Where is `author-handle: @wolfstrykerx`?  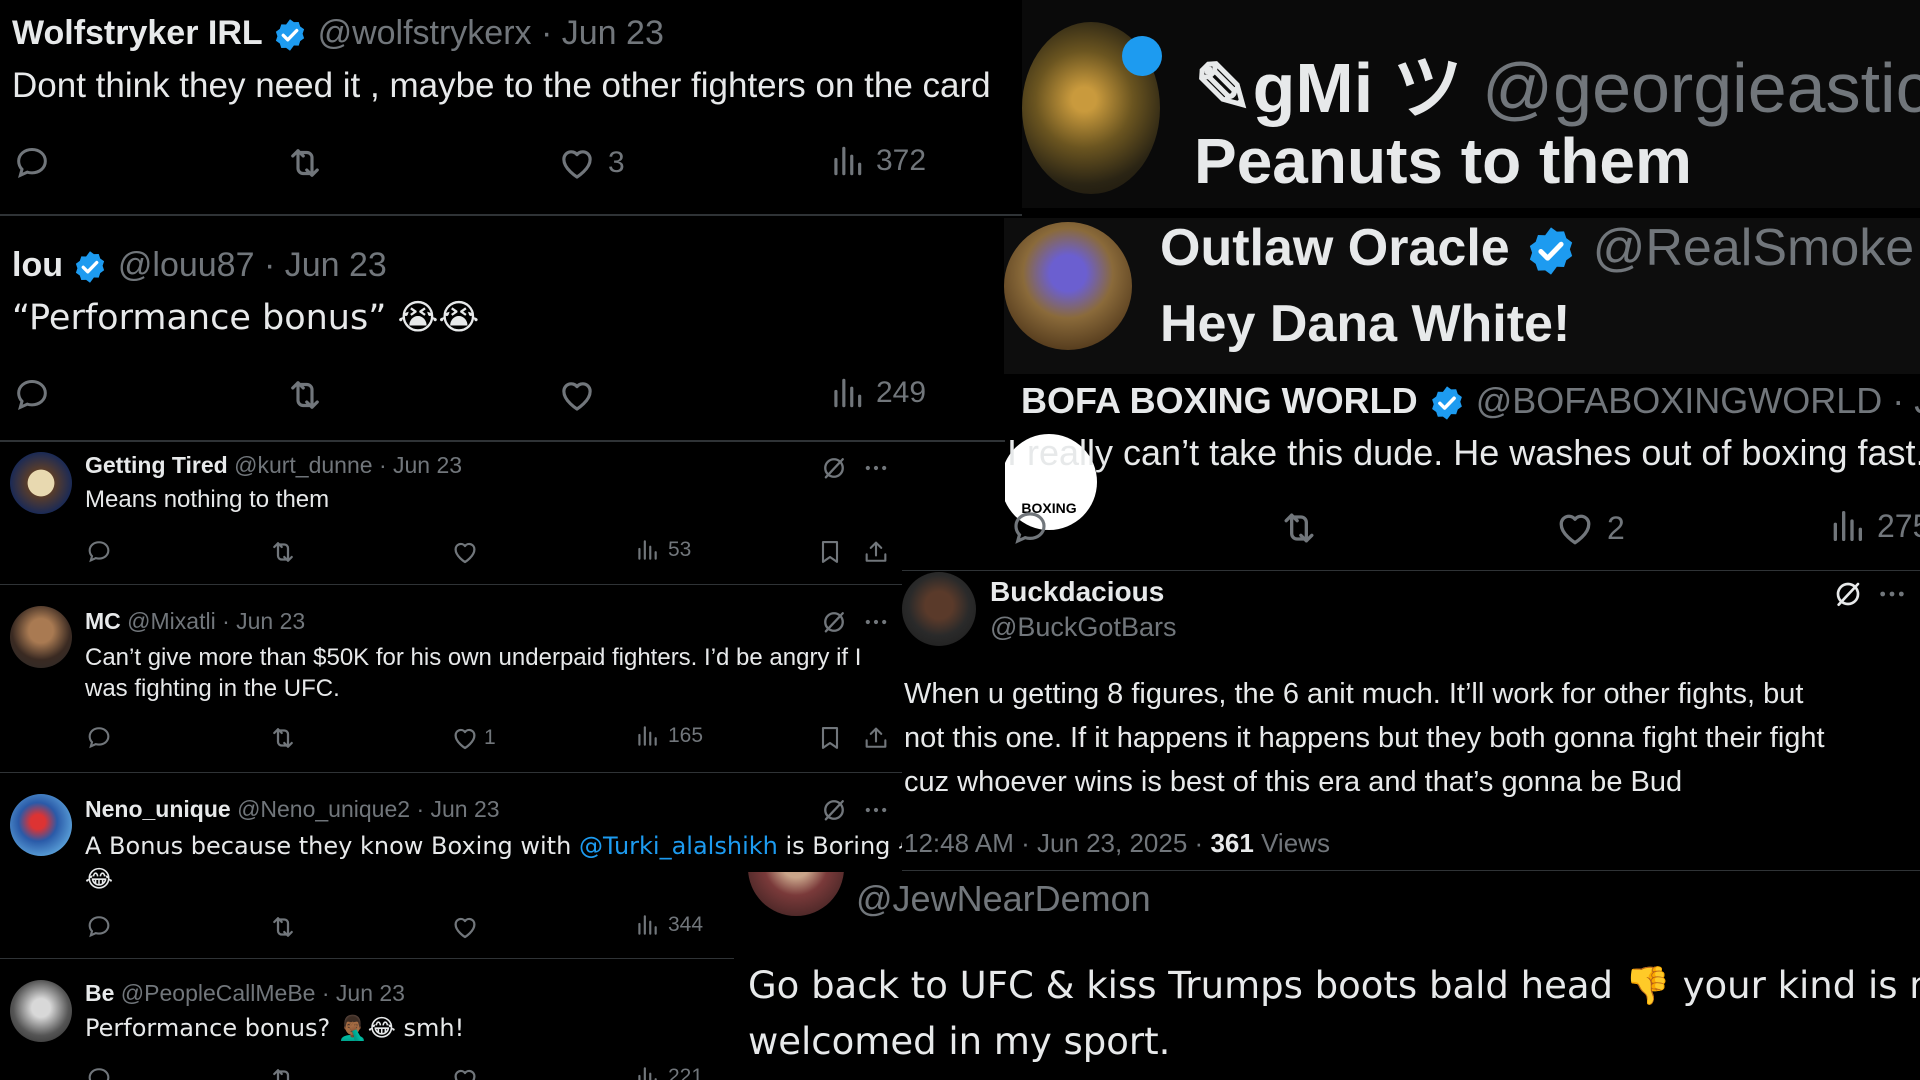 author-handle: @wolfstrykerx is located at coordinates (425, 33).